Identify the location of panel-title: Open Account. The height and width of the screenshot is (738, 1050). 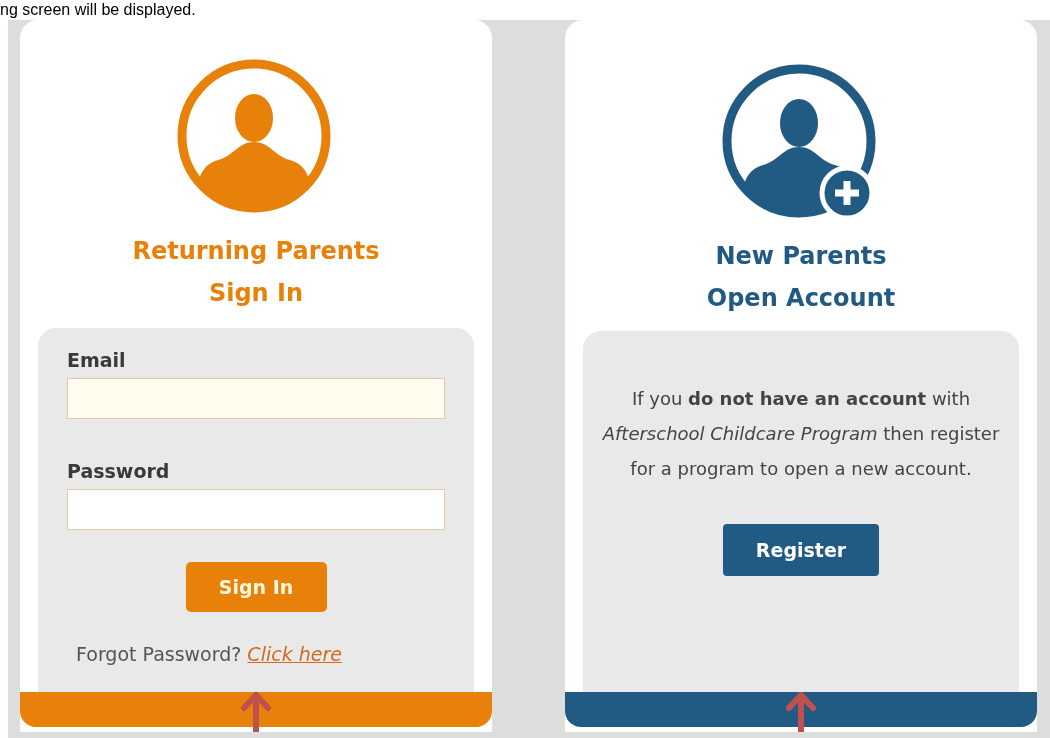
(801, 298).